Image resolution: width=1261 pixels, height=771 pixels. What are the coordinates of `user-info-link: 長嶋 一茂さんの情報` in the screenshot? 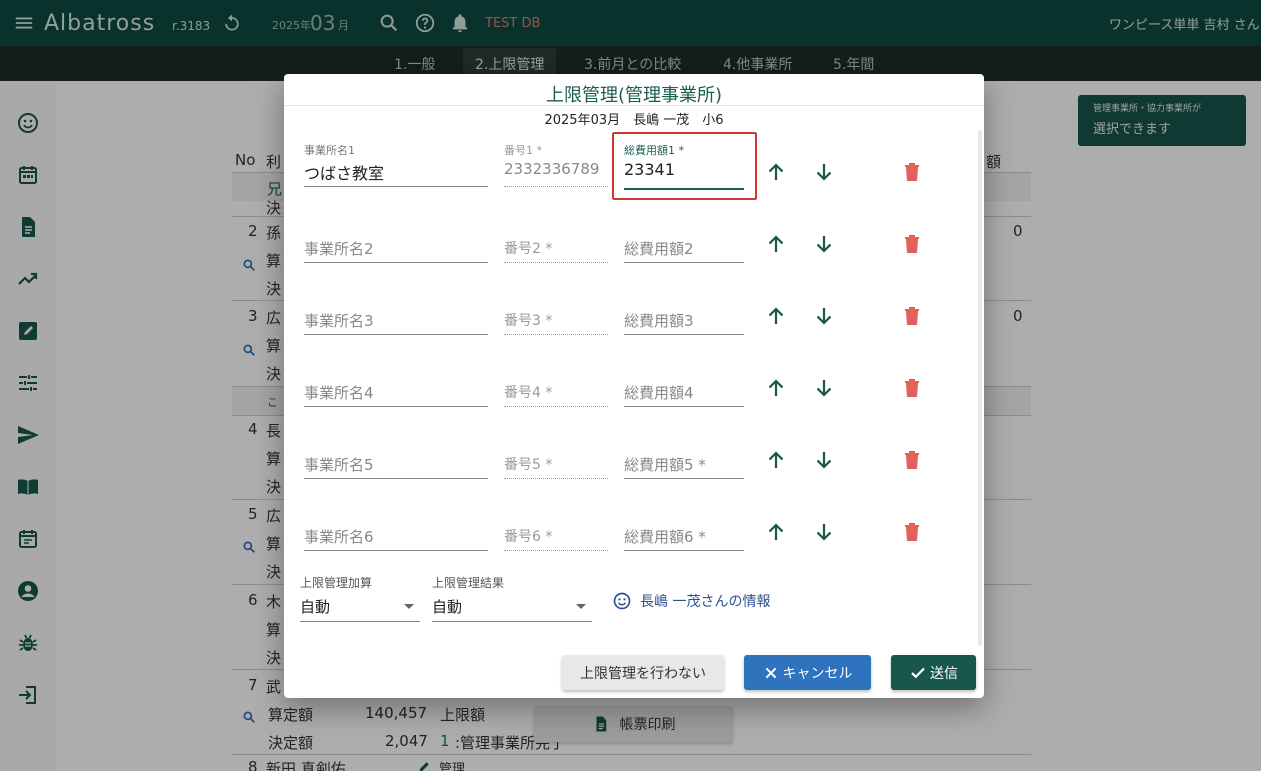 It's located at (691, 601).